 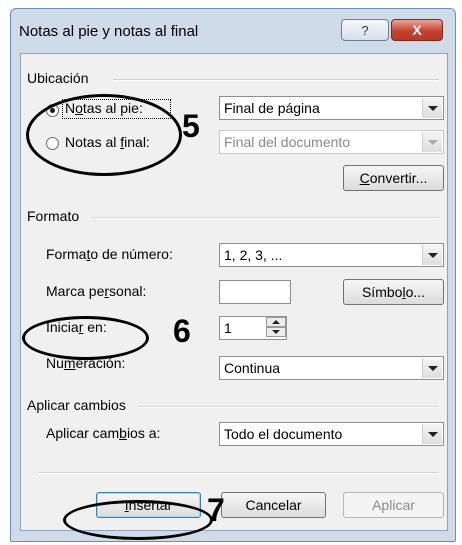 I want to click on help-button: ?, so click(x=365, y=30).